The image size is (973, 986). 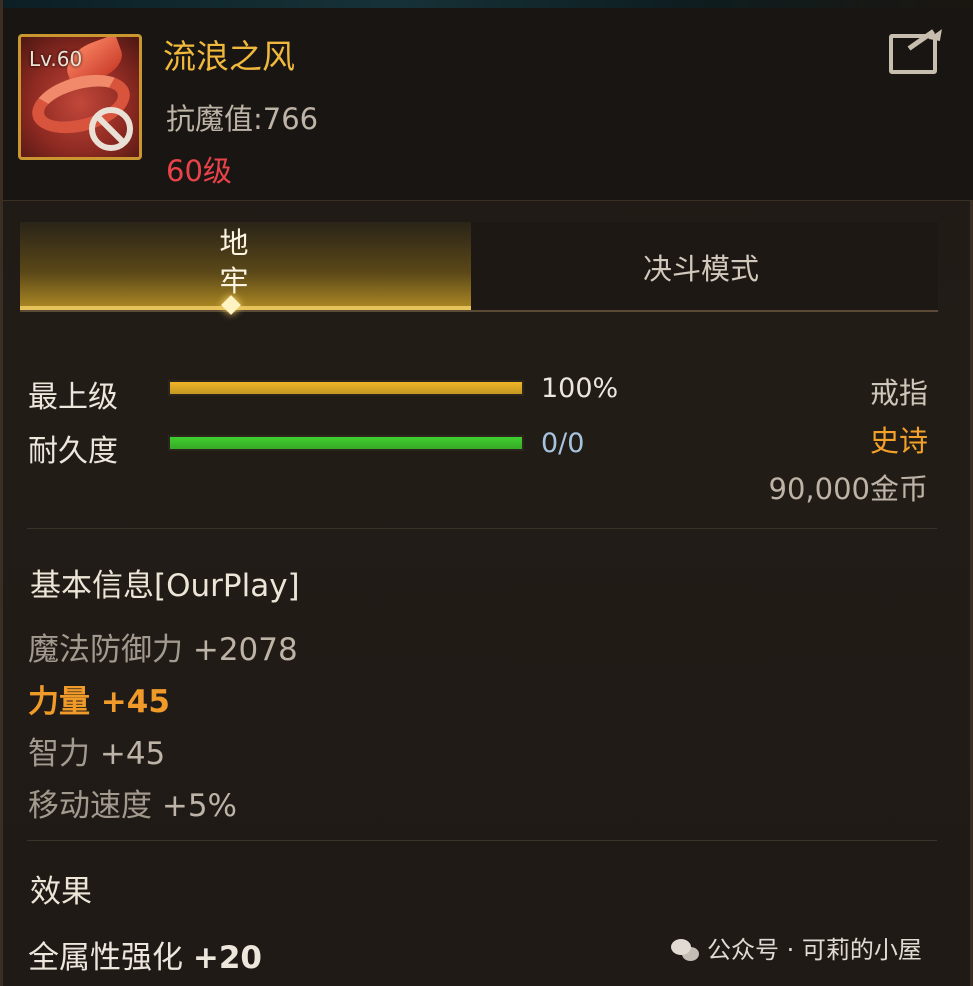 What do you see at coordinates (245, 650) in the screenshot?
I see `attr-value: +2078` at bounding box center [245, 650].